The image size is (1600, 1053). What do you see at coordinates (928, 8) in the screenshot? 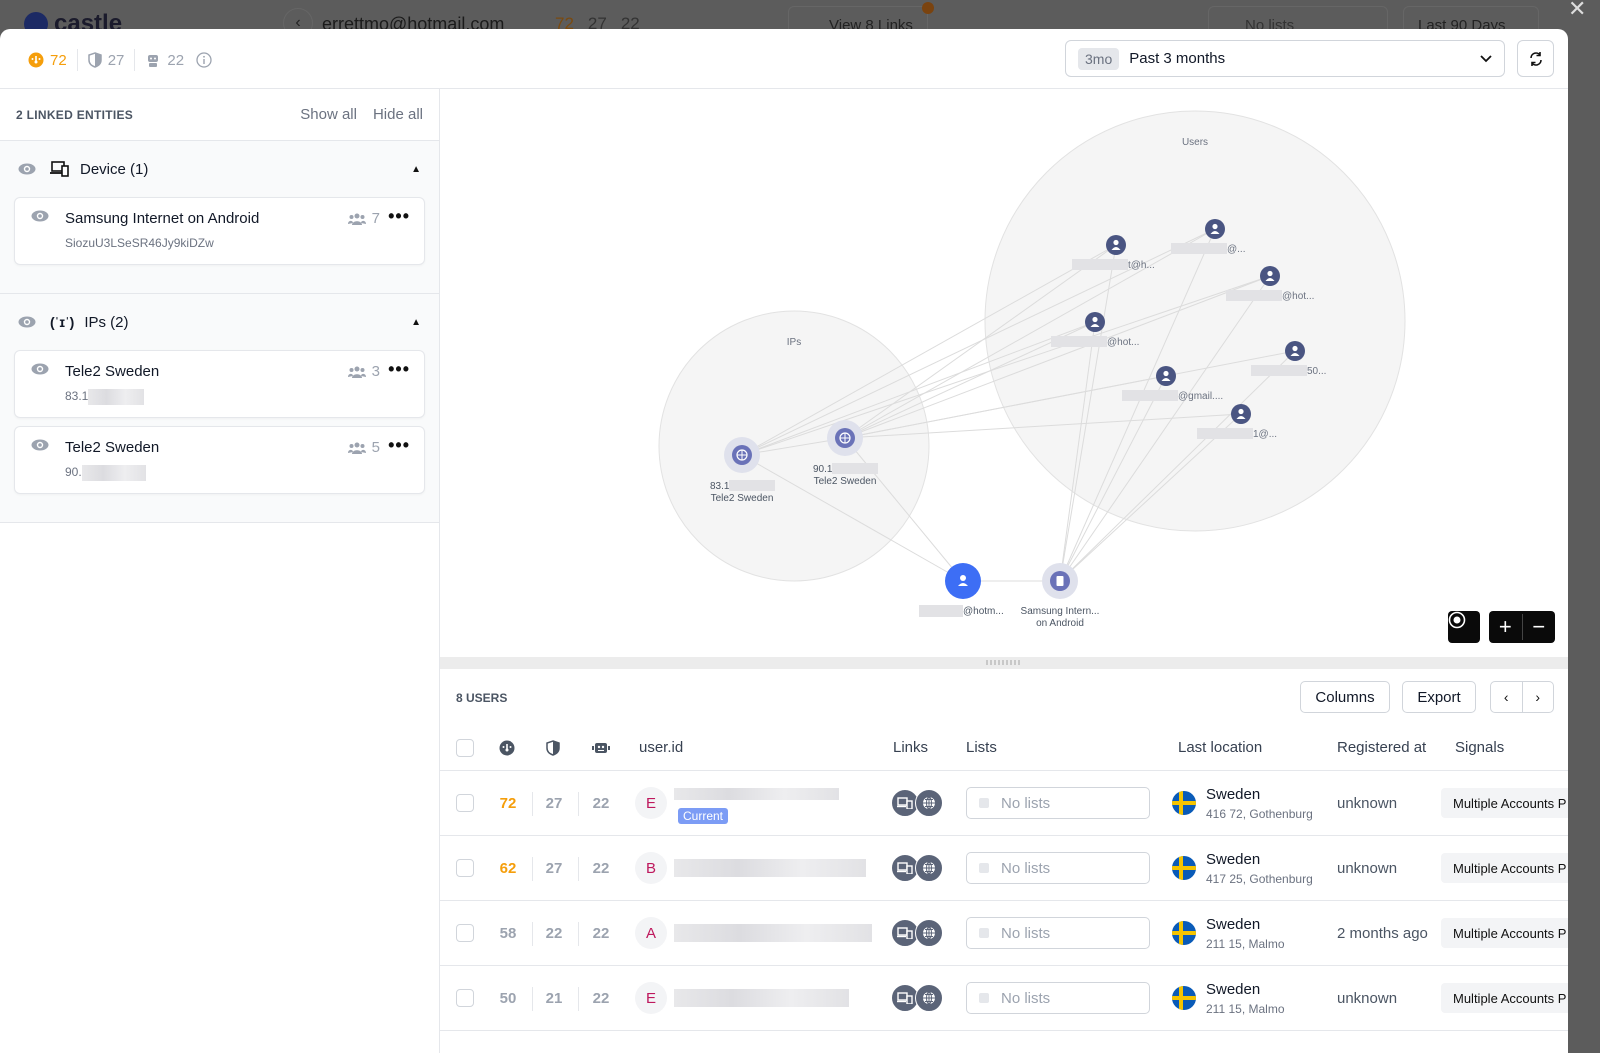
I see `notification-dot` at bounding box center [928, 8].